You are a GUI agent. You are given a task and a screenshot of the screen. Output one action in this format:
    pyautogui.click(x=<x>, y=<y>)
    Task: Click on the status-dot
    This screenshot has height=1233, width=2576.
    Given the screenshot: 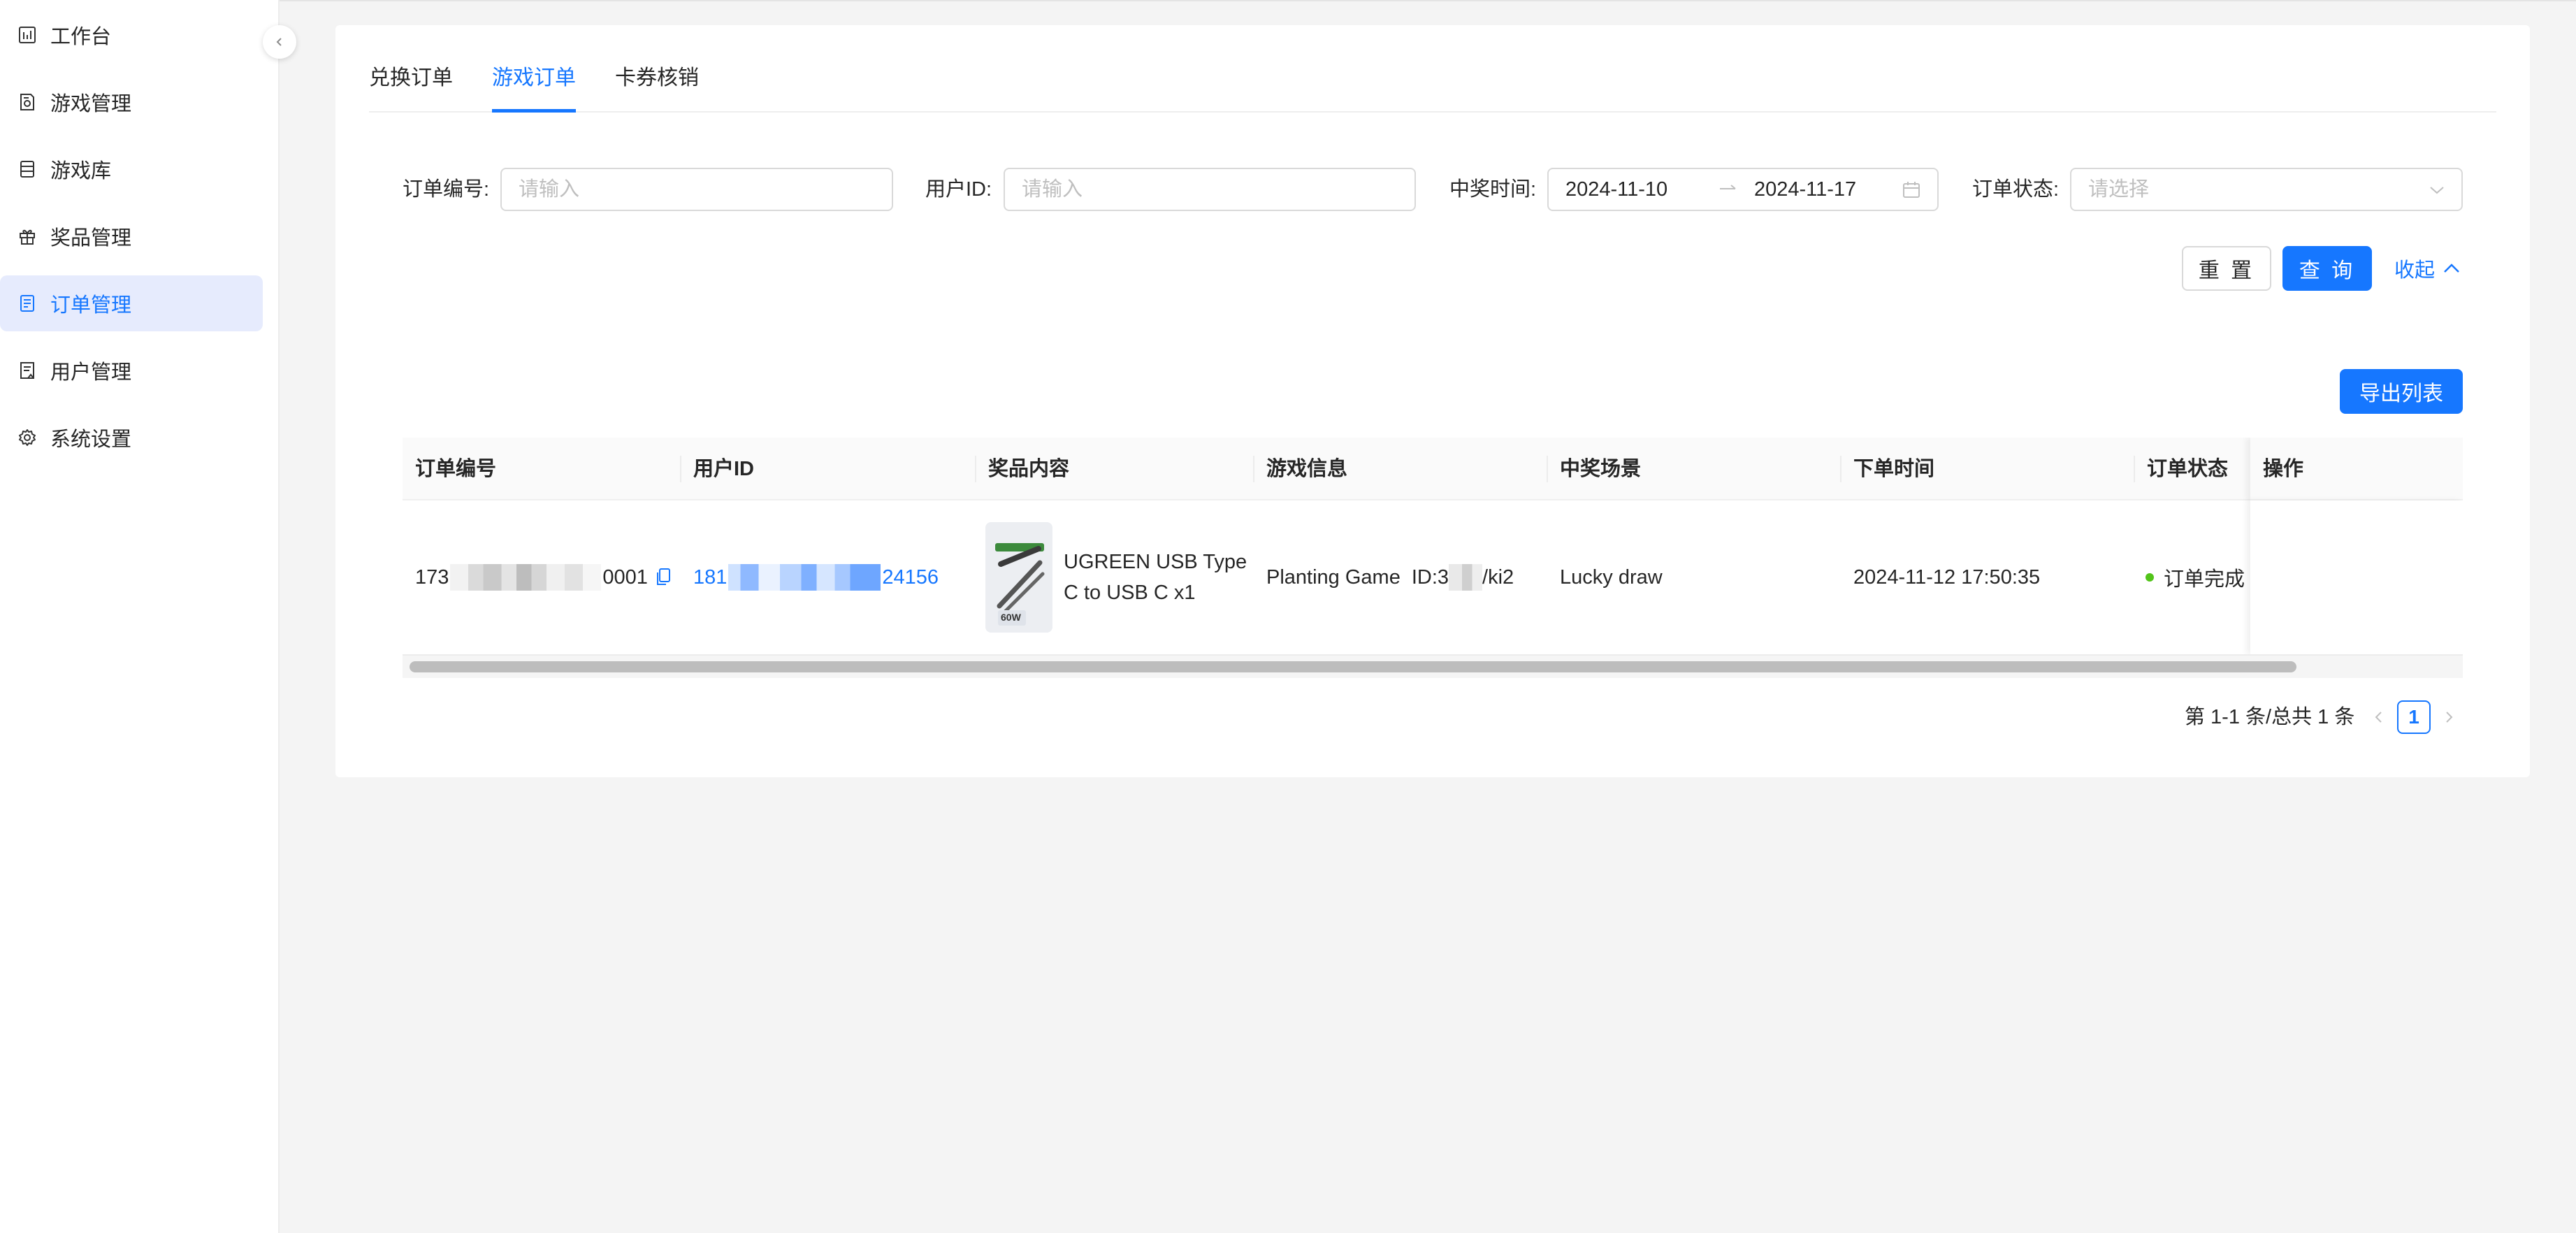 What is the action you would take?
    pyautogui.click(x=2150, y=578)
    